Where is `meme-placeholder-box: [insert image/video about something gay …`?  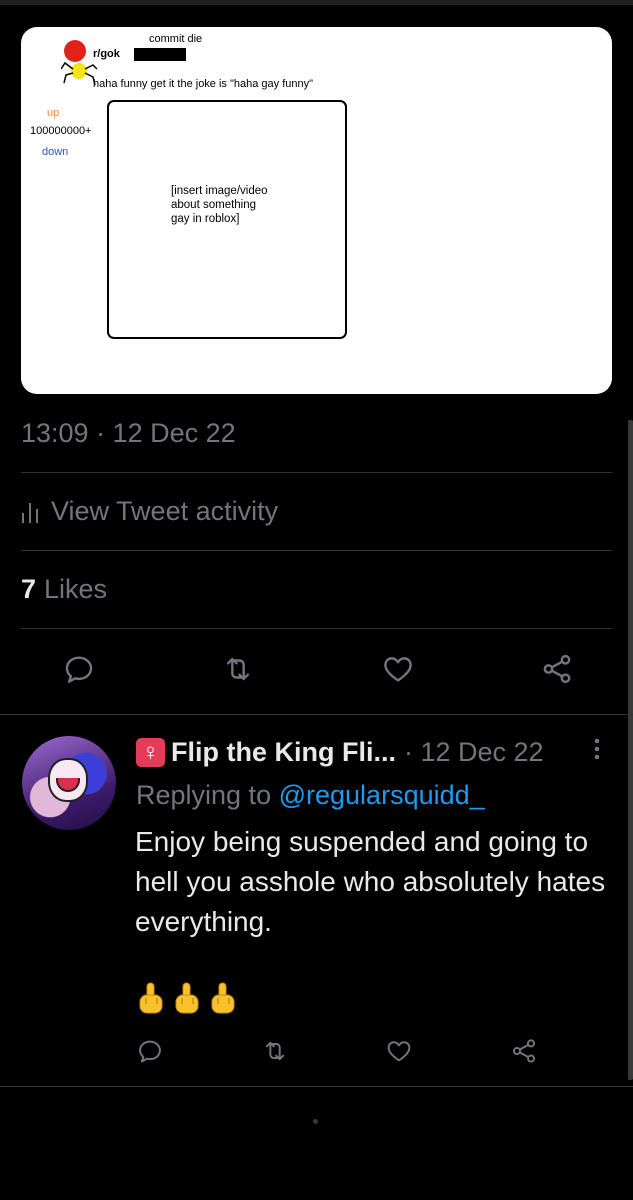 meme-placeholder-box: [insert image/video about something gay … is located at coordinates (227, 219).